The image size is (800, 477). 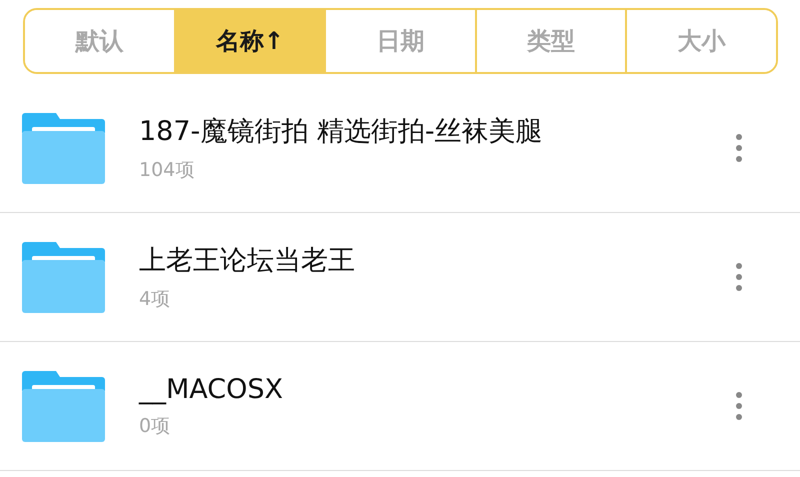 I want to click on folder-name: __MACOSX, so click(x=211, y=389).